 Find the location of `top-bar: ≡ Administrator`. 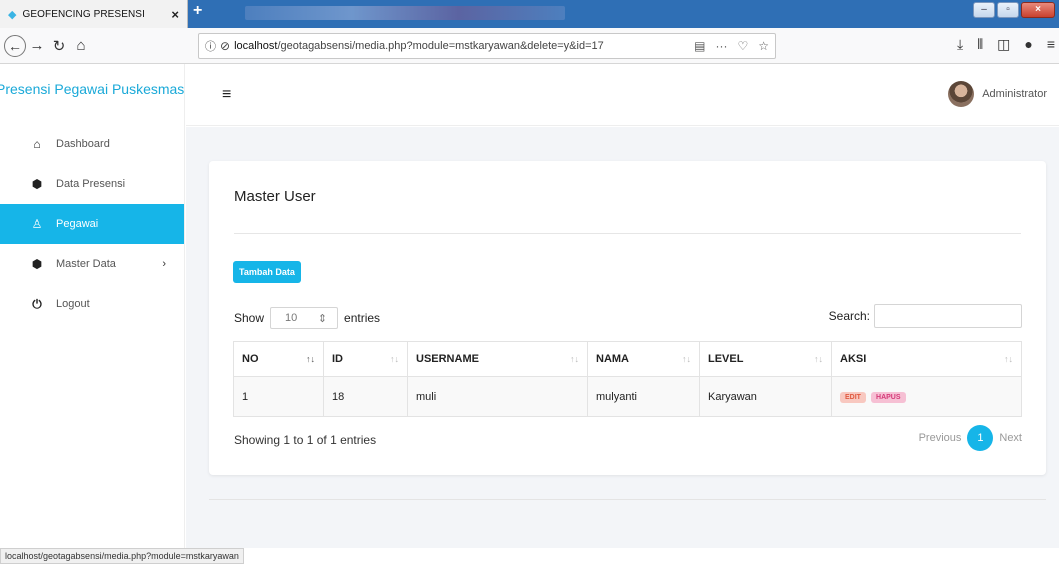

top-bar: ≡ Administrator is located at coordinates (622, 95).